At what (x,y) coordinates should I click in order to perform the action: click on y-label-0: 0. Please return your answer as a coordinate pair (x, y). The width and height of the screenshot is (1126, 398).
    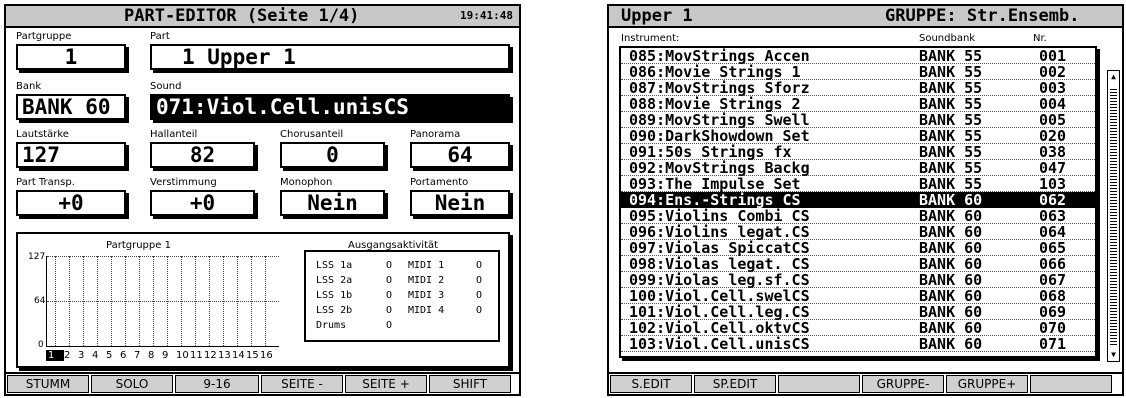
    Looking at the image, I should click on (41, 345).